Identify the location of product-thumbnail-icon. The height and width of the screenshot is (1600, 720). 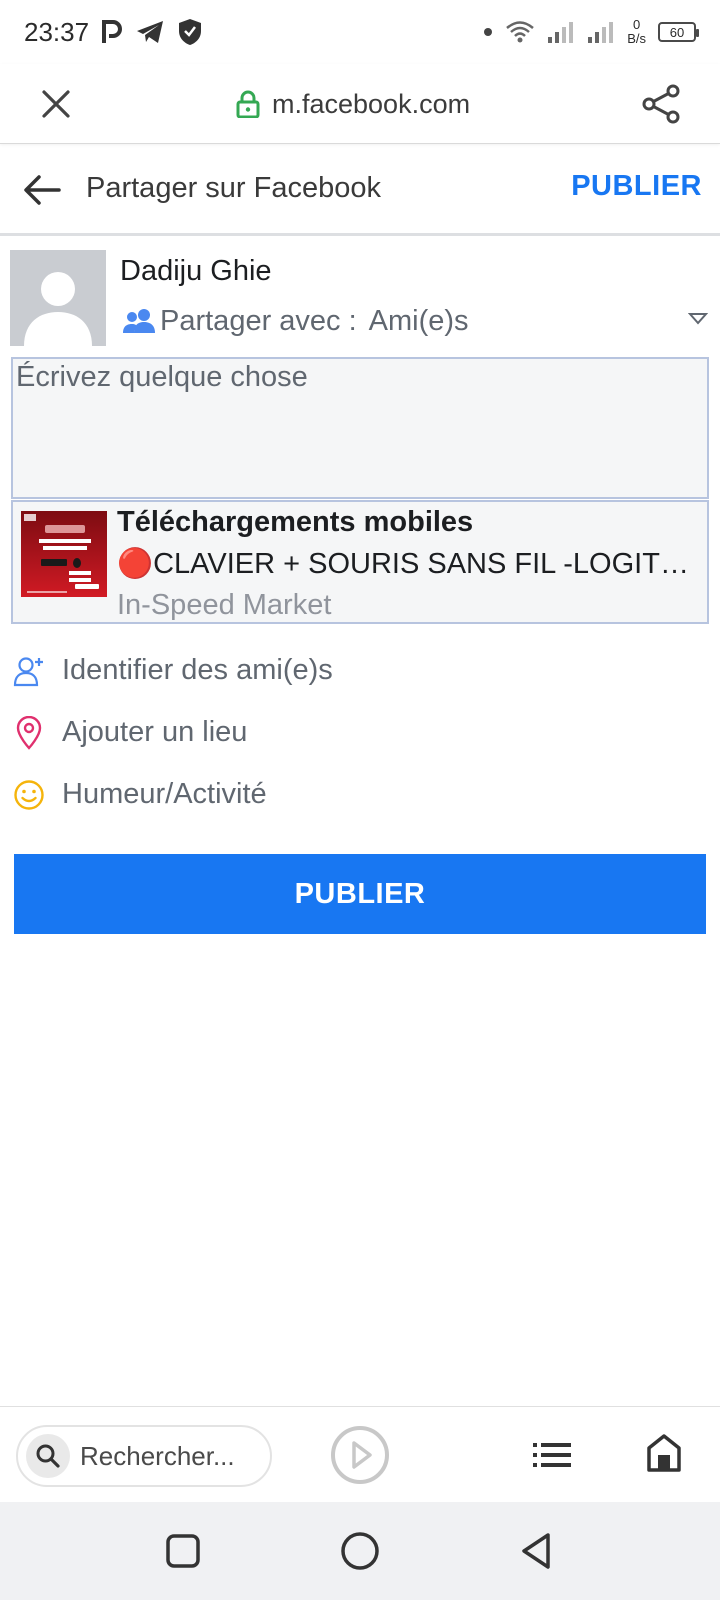
(64, 554).